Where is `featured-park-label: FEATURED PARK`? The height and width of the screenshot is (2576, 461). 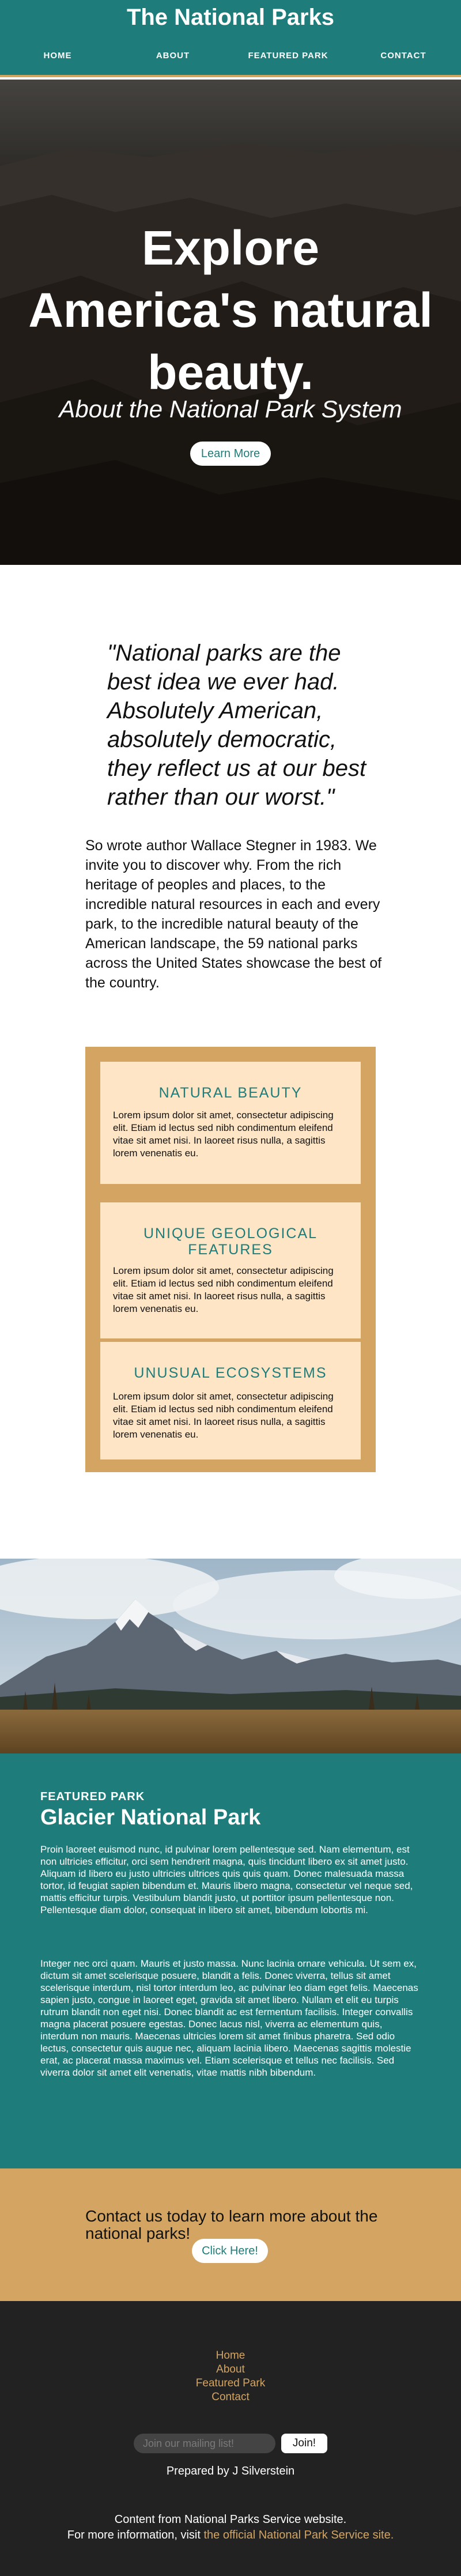
featured-park-label: FEATURED PARK is located at coordinates (92, 1796).